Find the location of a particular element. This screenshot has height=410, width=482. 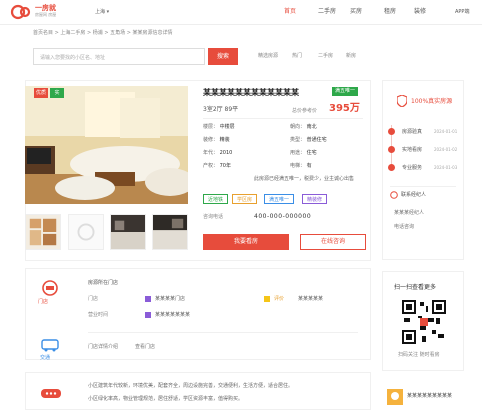

chat-icon is located at coordinates (51, 393).